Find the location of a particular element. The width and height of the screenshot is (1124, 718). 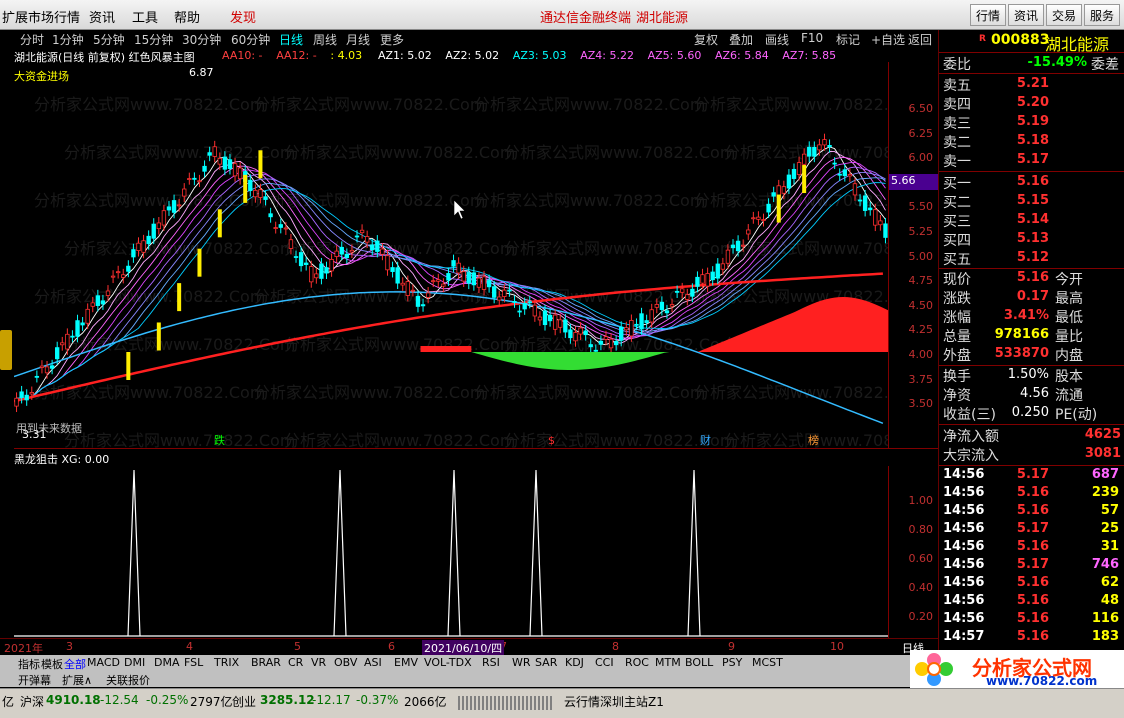

indicator-tab: FSL is located at coordinates (193, 662).